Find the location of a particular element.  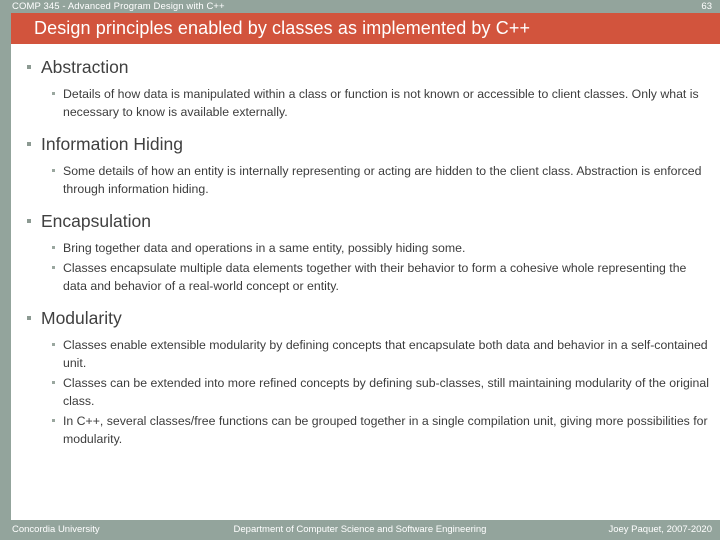

footer-author: Joey Paquet, 2007-2020 is located at coordinates (660, 529).